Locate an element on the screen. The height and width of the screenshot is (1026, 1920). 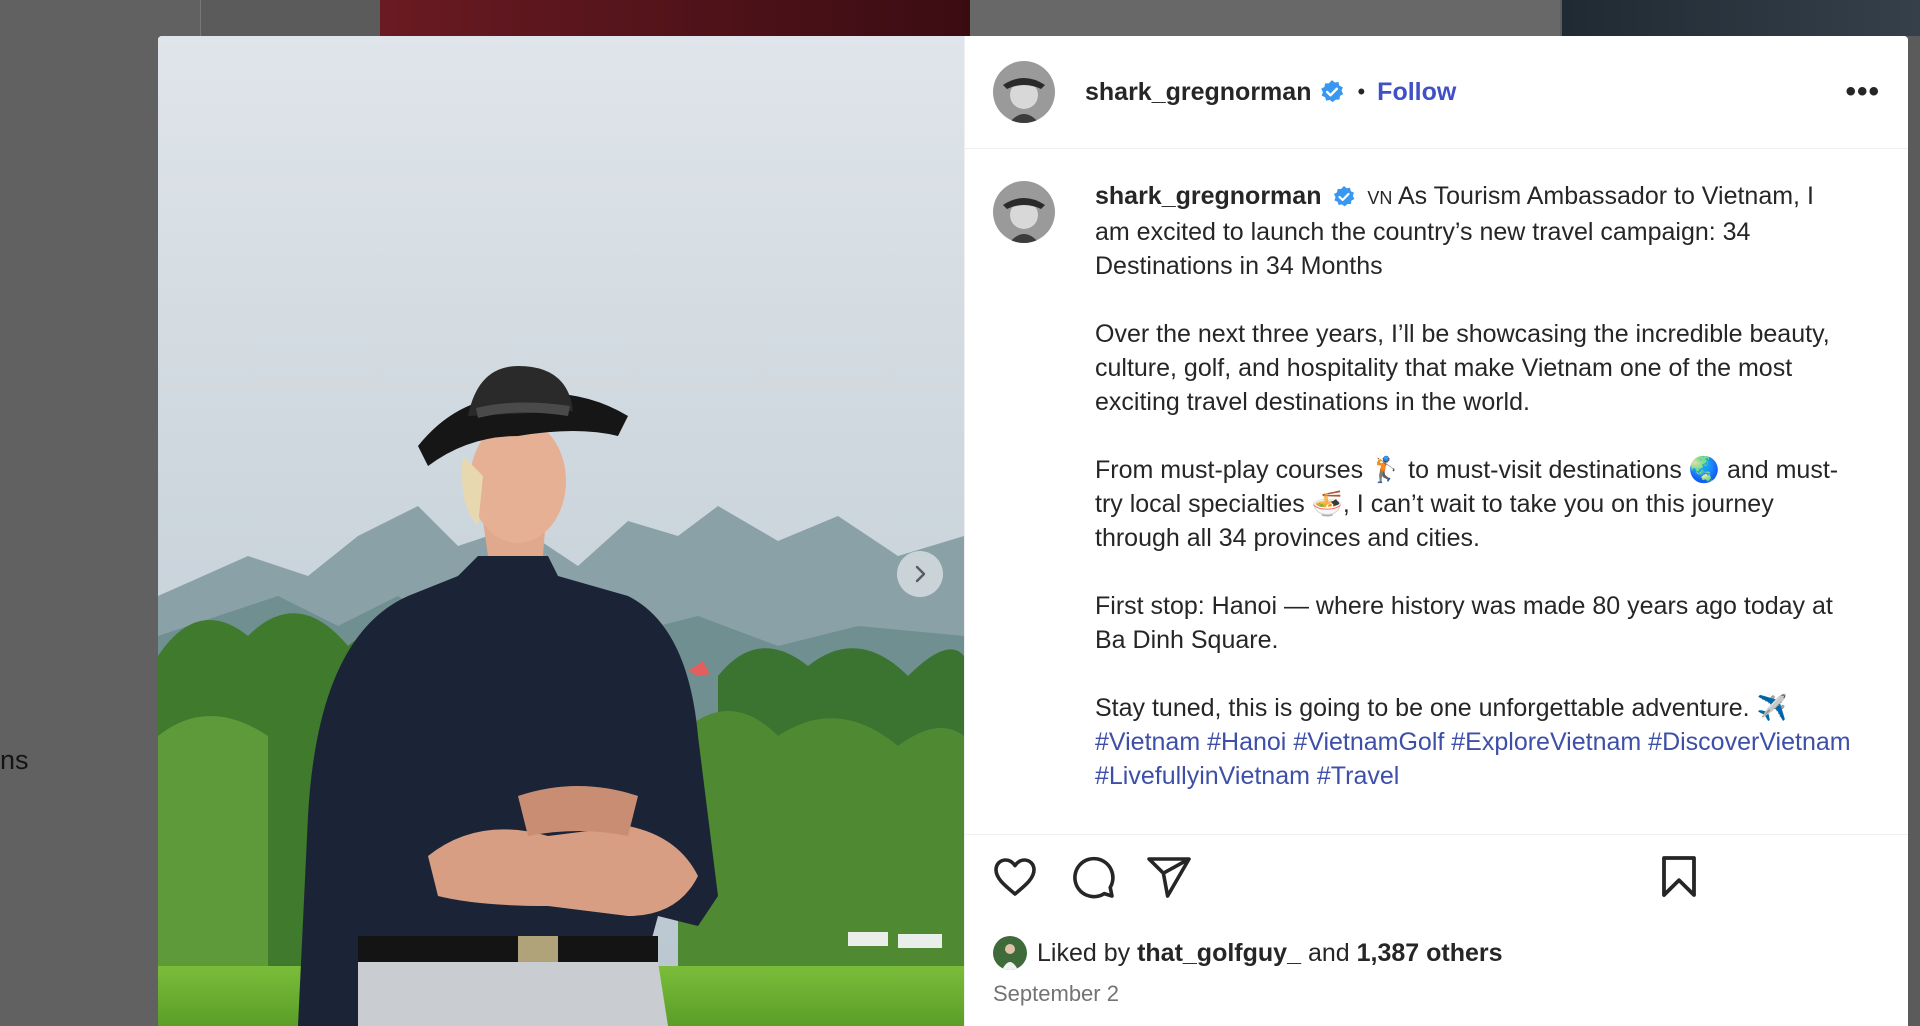
next-photo-button is located at coordinates (920, 574).